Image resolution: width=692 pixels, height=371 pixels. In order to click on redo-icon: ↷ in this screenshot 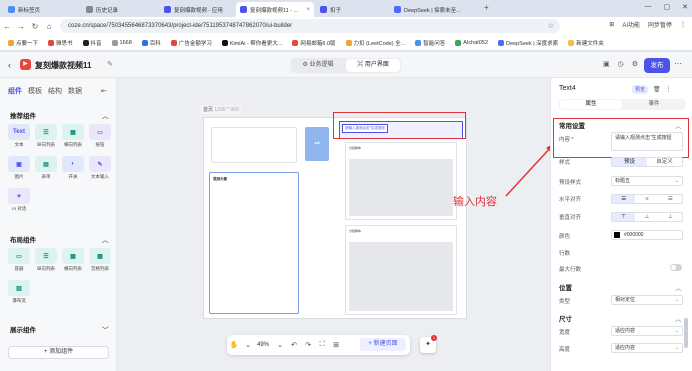, I will do `click(308, 345)`.